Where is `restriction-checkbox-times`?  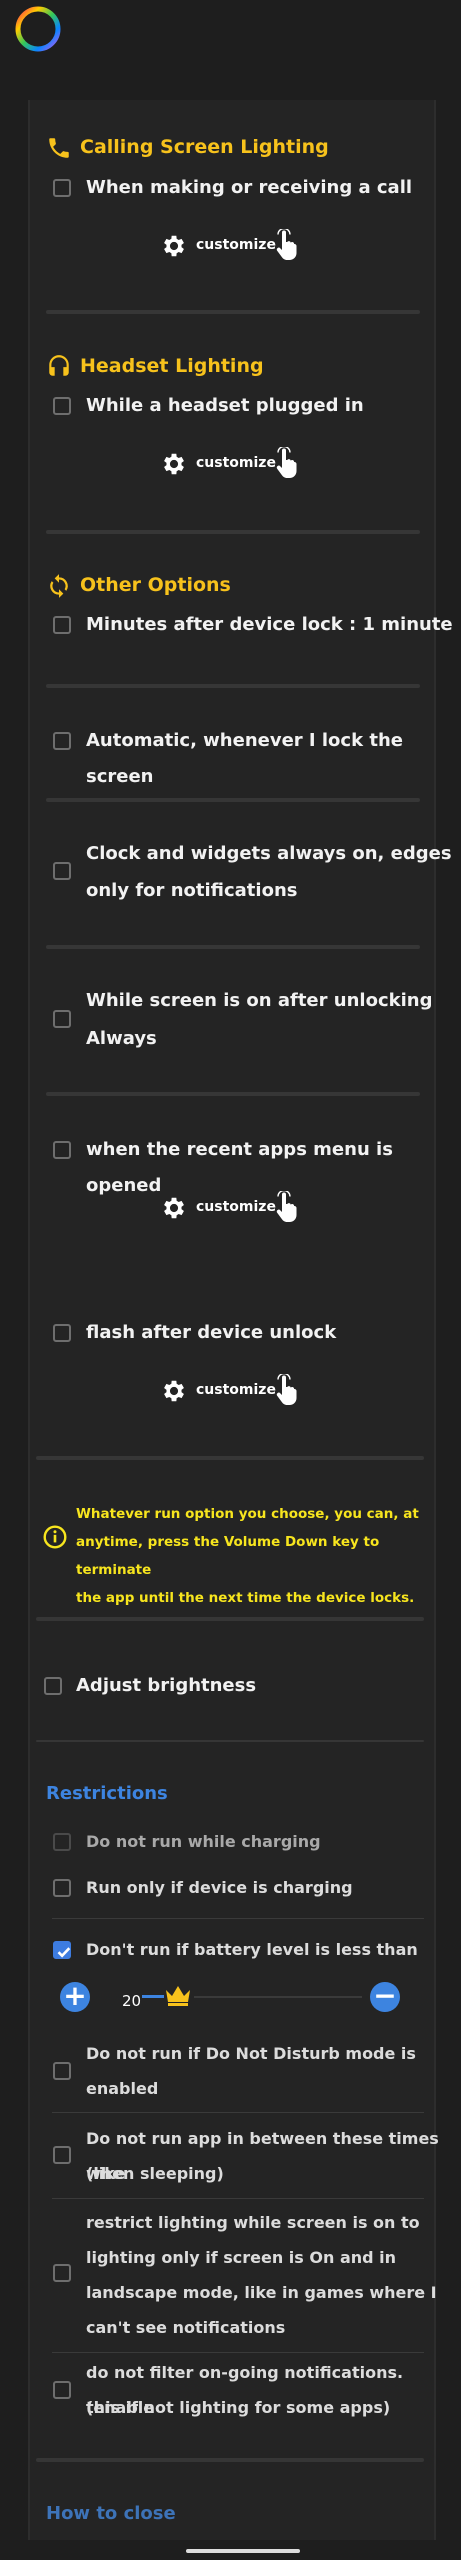 restriction-checkbox-times is located at coordinates (62, 2155).